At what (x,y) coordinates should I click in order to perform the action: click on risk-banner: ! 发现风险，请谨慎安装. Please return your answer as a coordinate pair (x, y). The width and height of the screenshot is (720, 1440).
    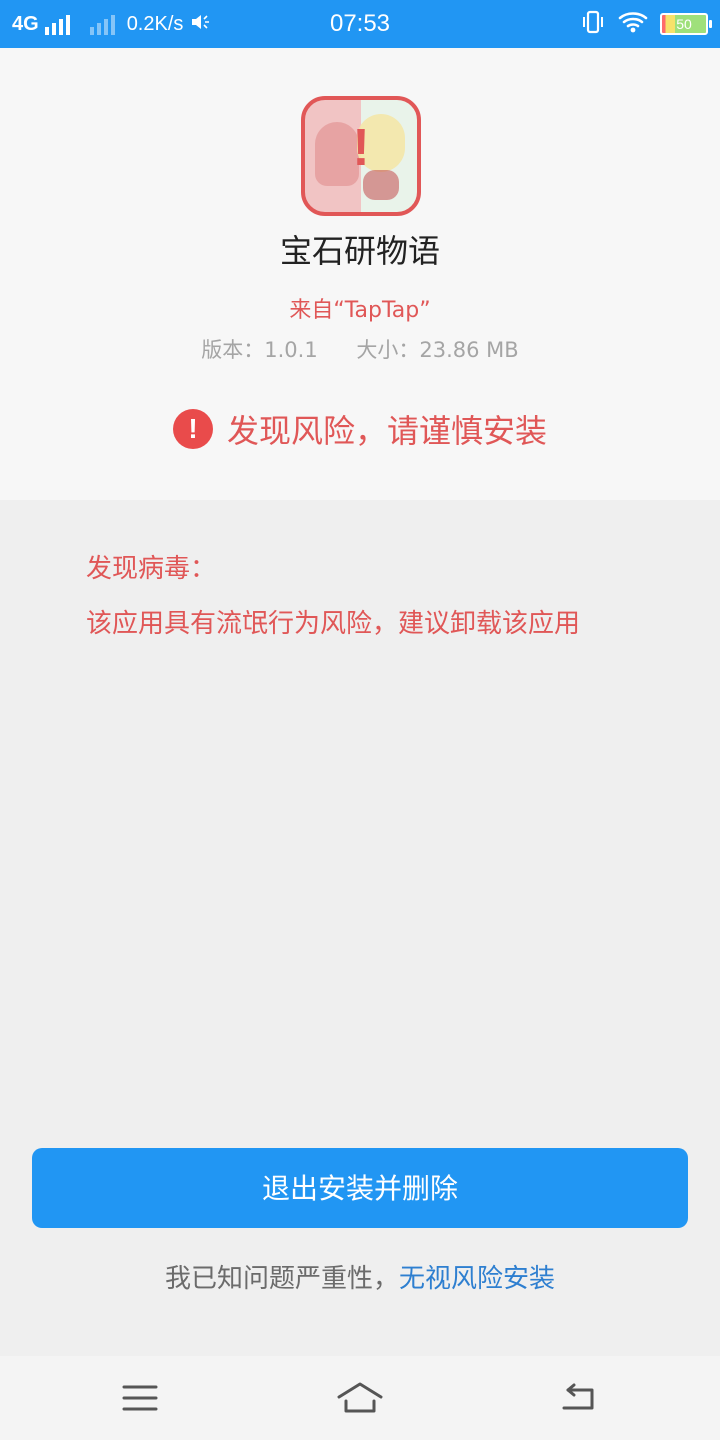
    Looking at the image, I should click on (360, 429).